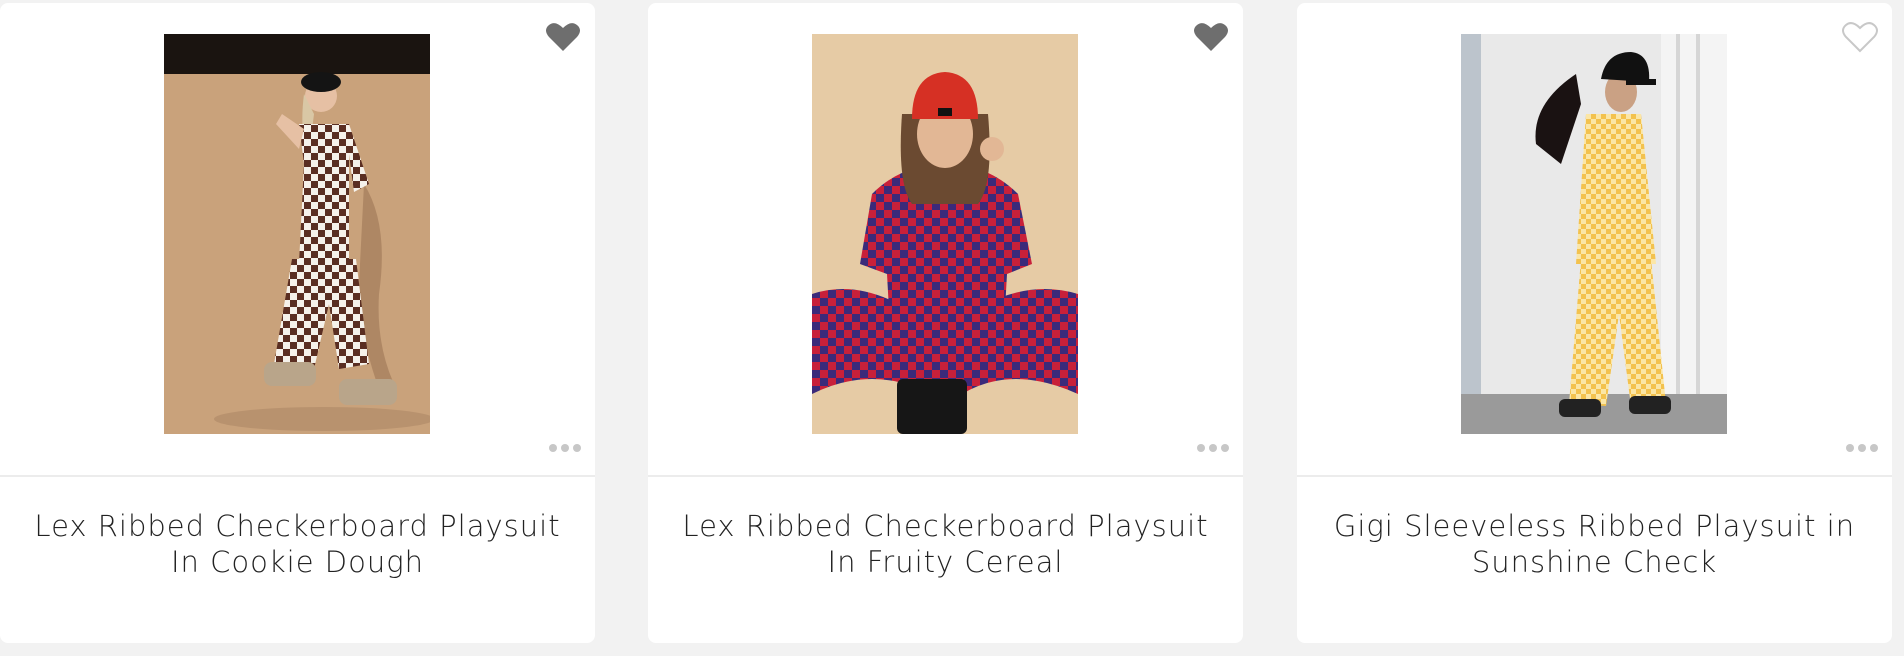  I want to click on product-photo-red-purple-checkerboard, so click(945, 234).